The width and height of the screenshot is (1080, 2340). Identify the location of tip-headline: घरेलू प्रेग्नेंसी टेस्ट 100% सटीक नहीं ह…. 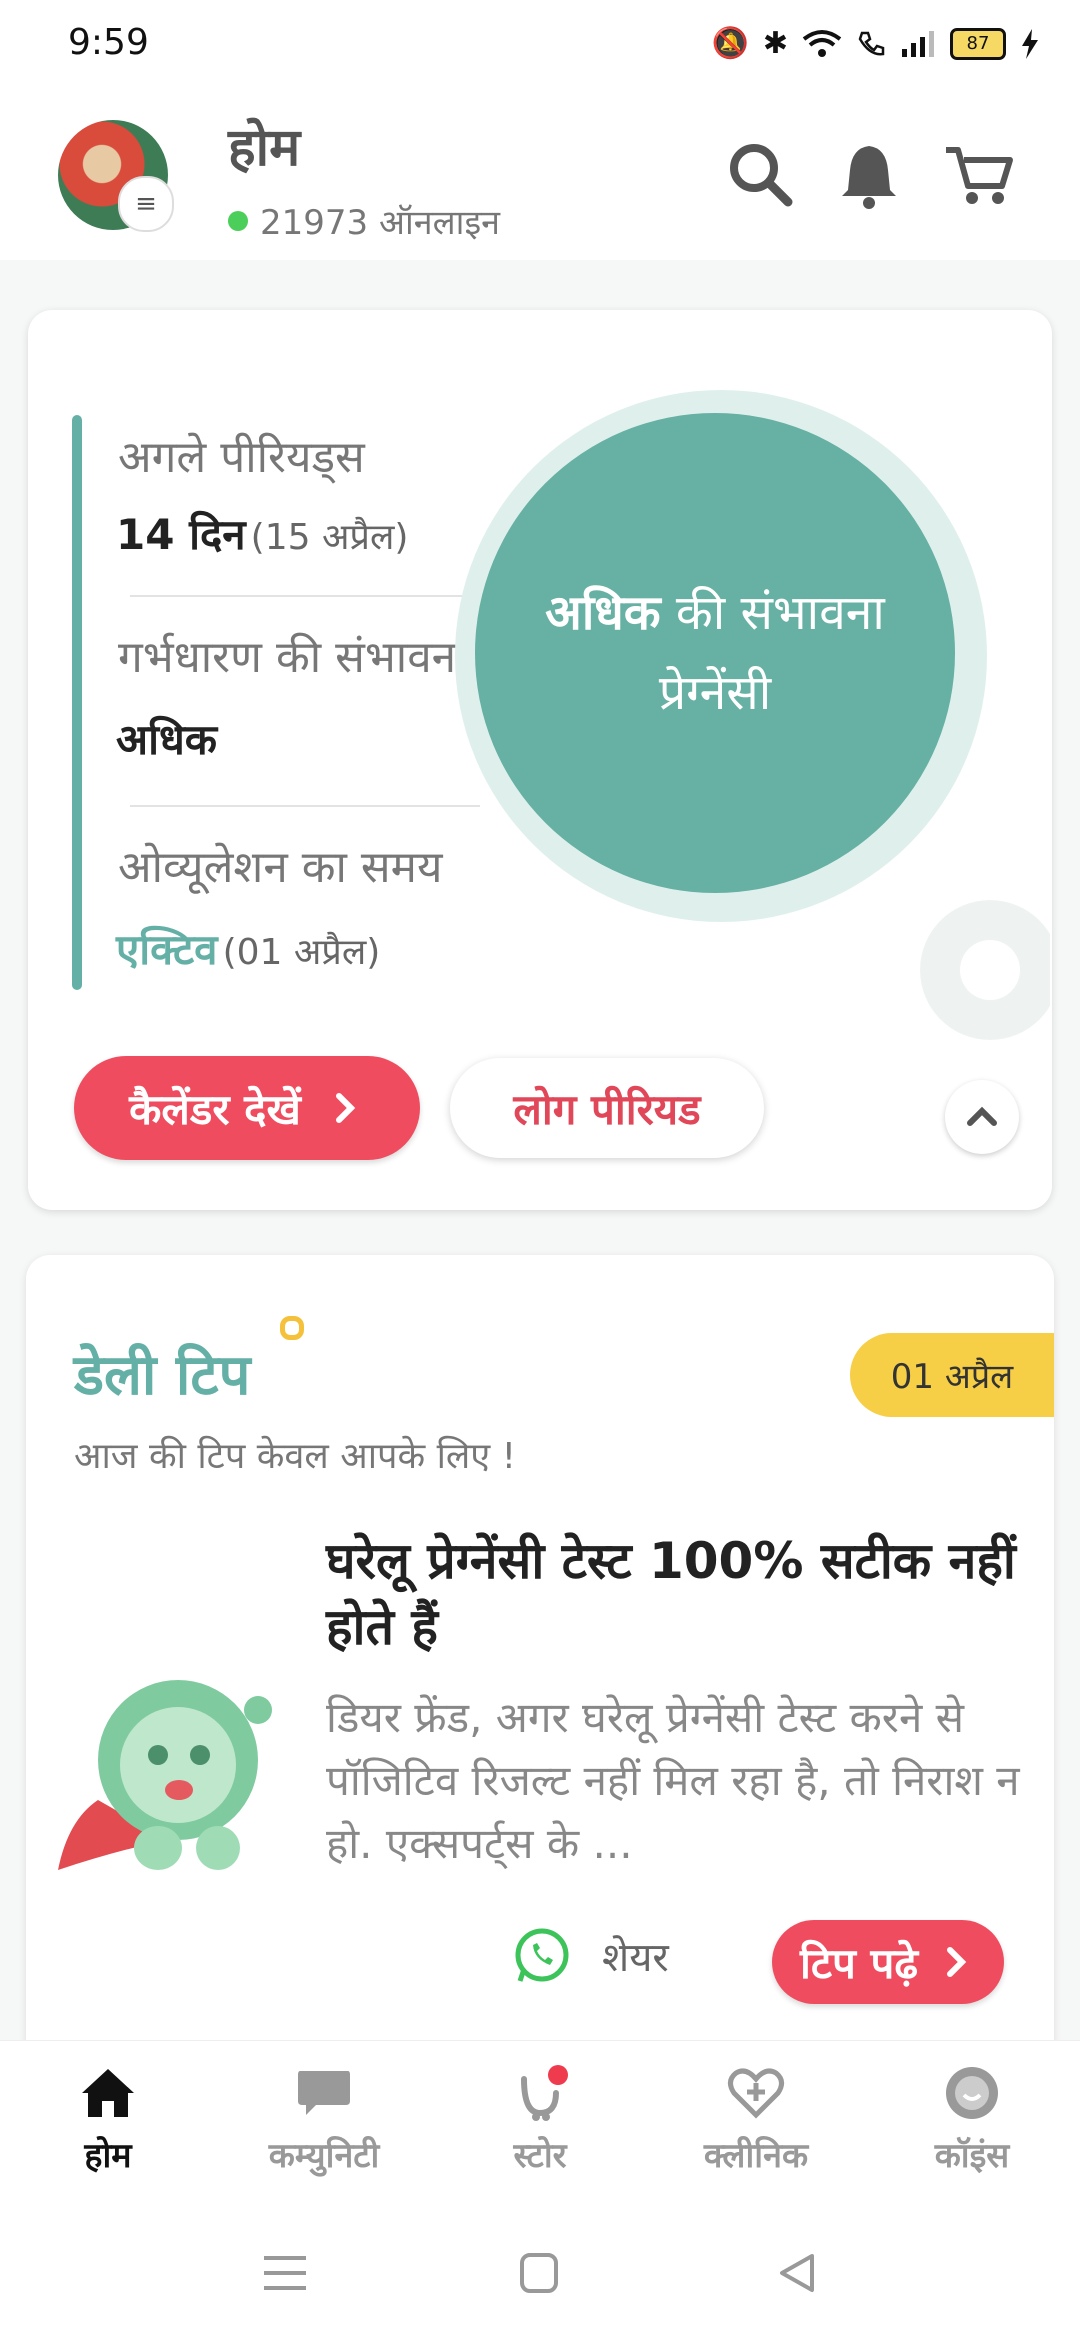
(671, 1594).